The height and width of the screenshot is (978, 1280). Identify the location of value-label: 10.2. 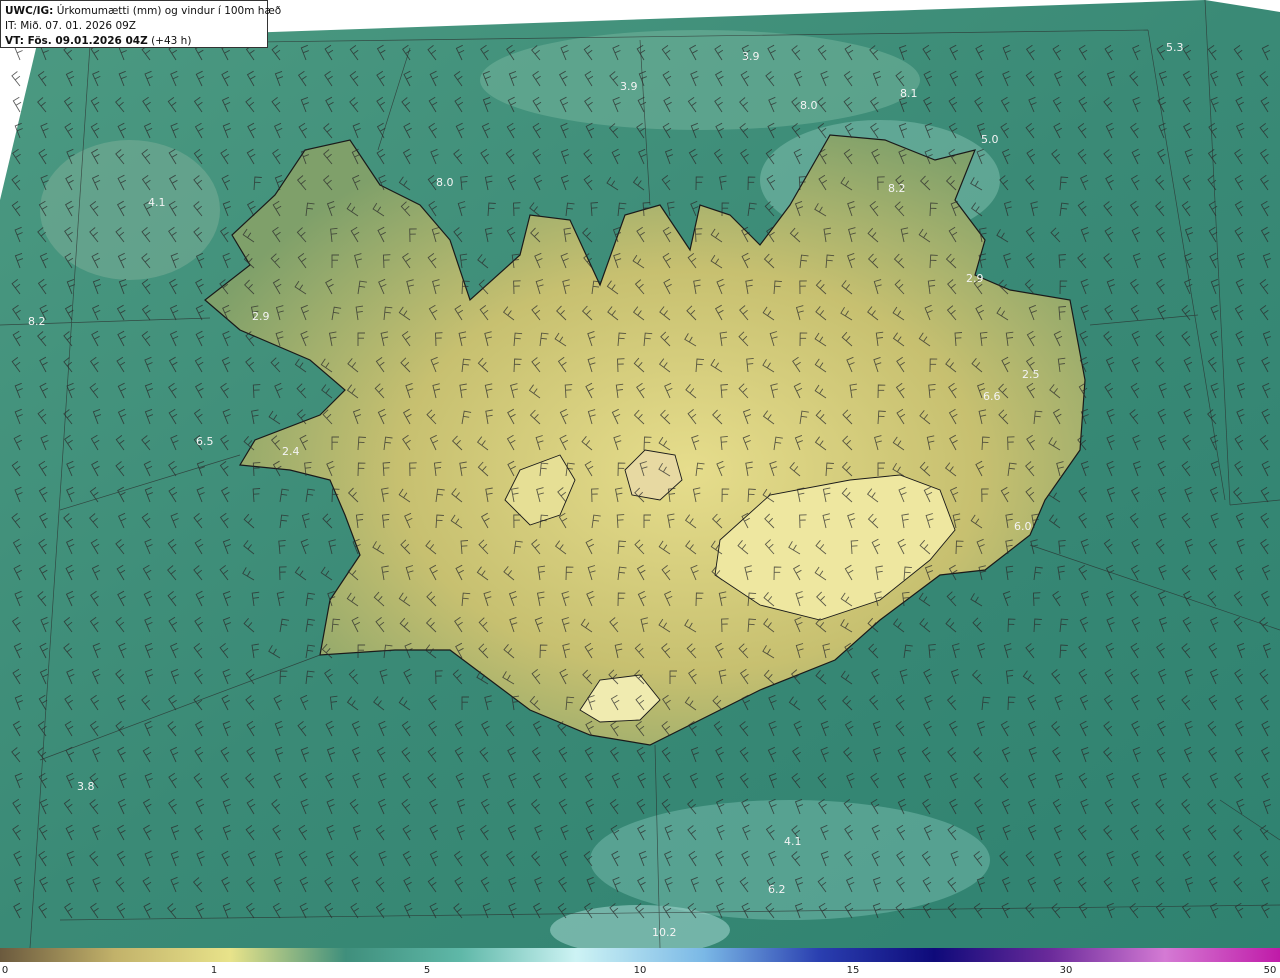
(664, 932).